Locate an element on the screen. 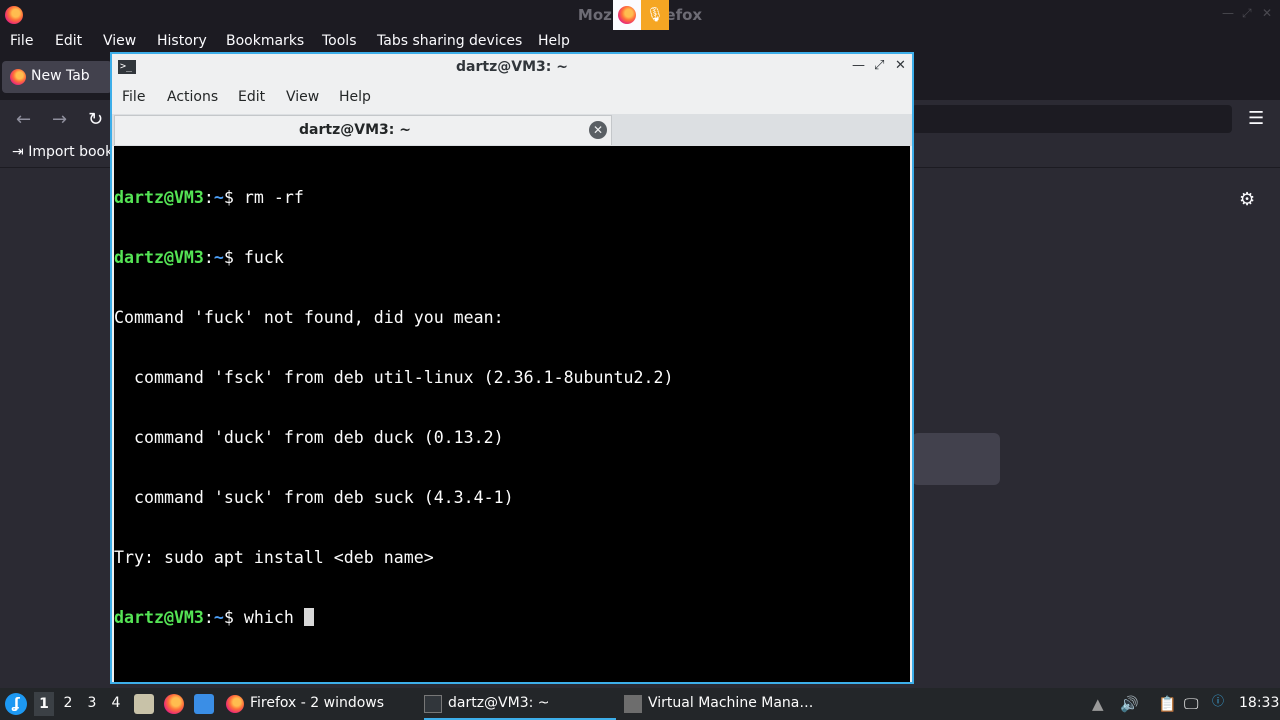 Image resolution: width=1280 pixels, height=720 pixels. command-text: fuck is located at coordinates (263, 257).